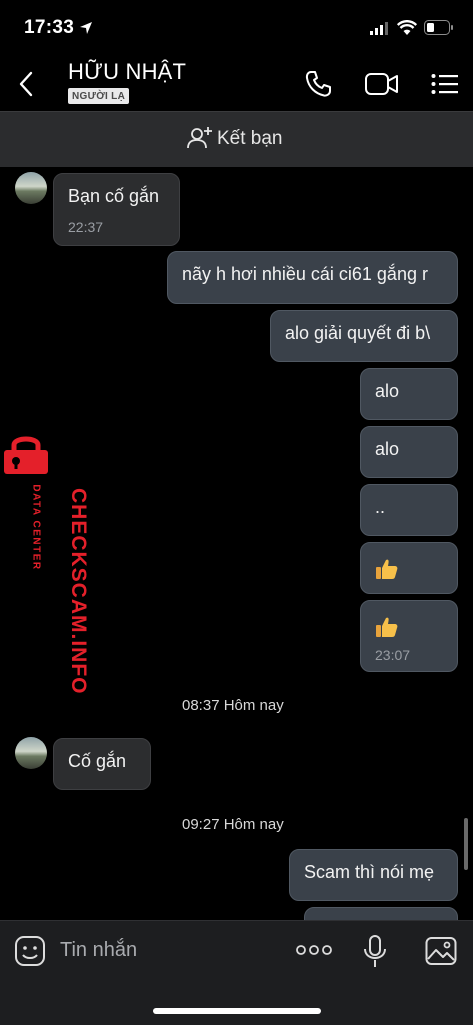 The image size is (473, 1025). I want to click on message-text: Bạn cố gắn, so click(114, 196).